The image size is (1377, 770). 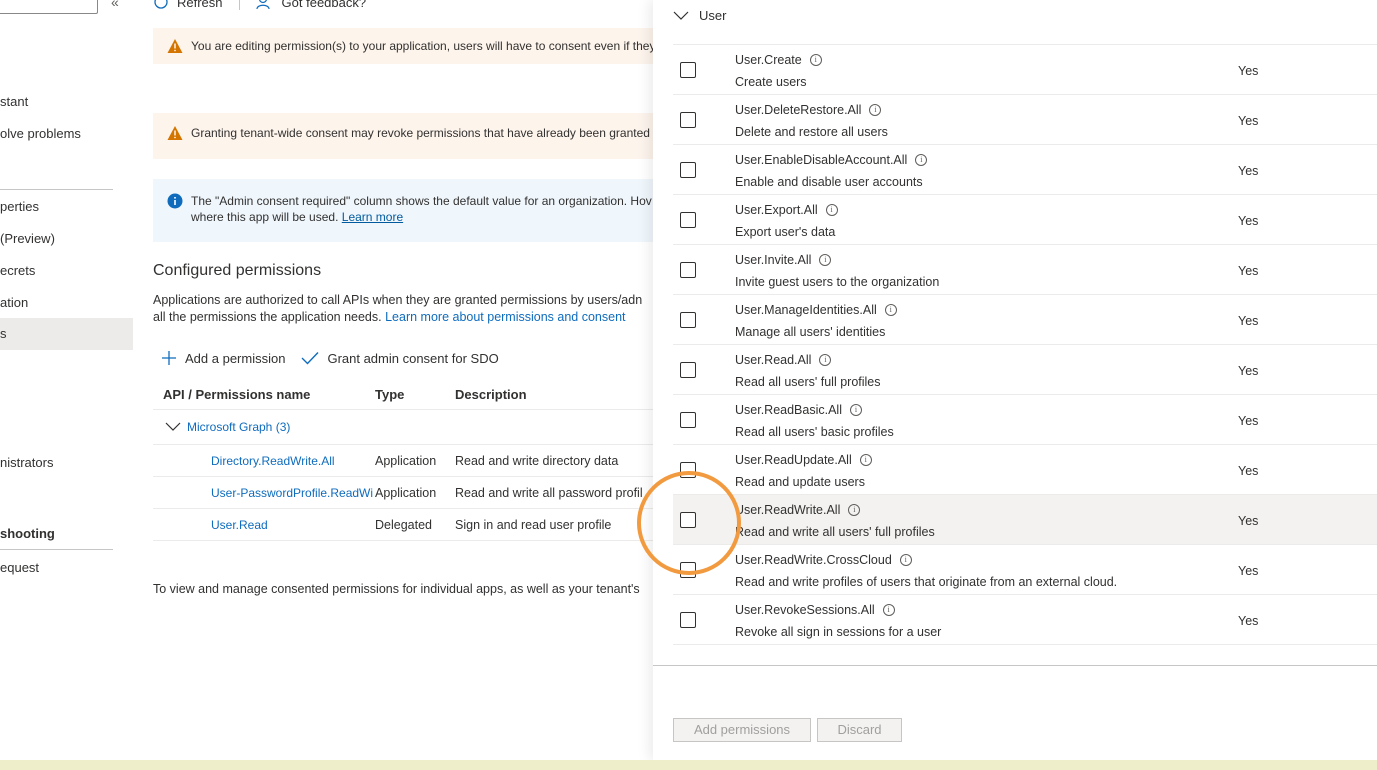 What do you see at coordinates (778, 60) in the screenshot?
I see `permission-name: User.Create i` at bounding box center [778, 60].